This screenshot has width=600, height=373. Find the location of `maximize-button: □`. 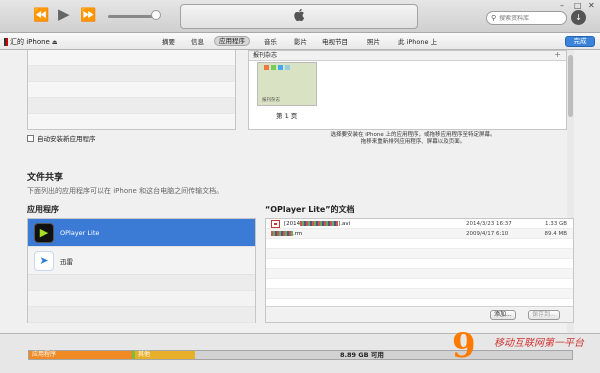

maximize-button: □ is located at coordinates (578, 5).